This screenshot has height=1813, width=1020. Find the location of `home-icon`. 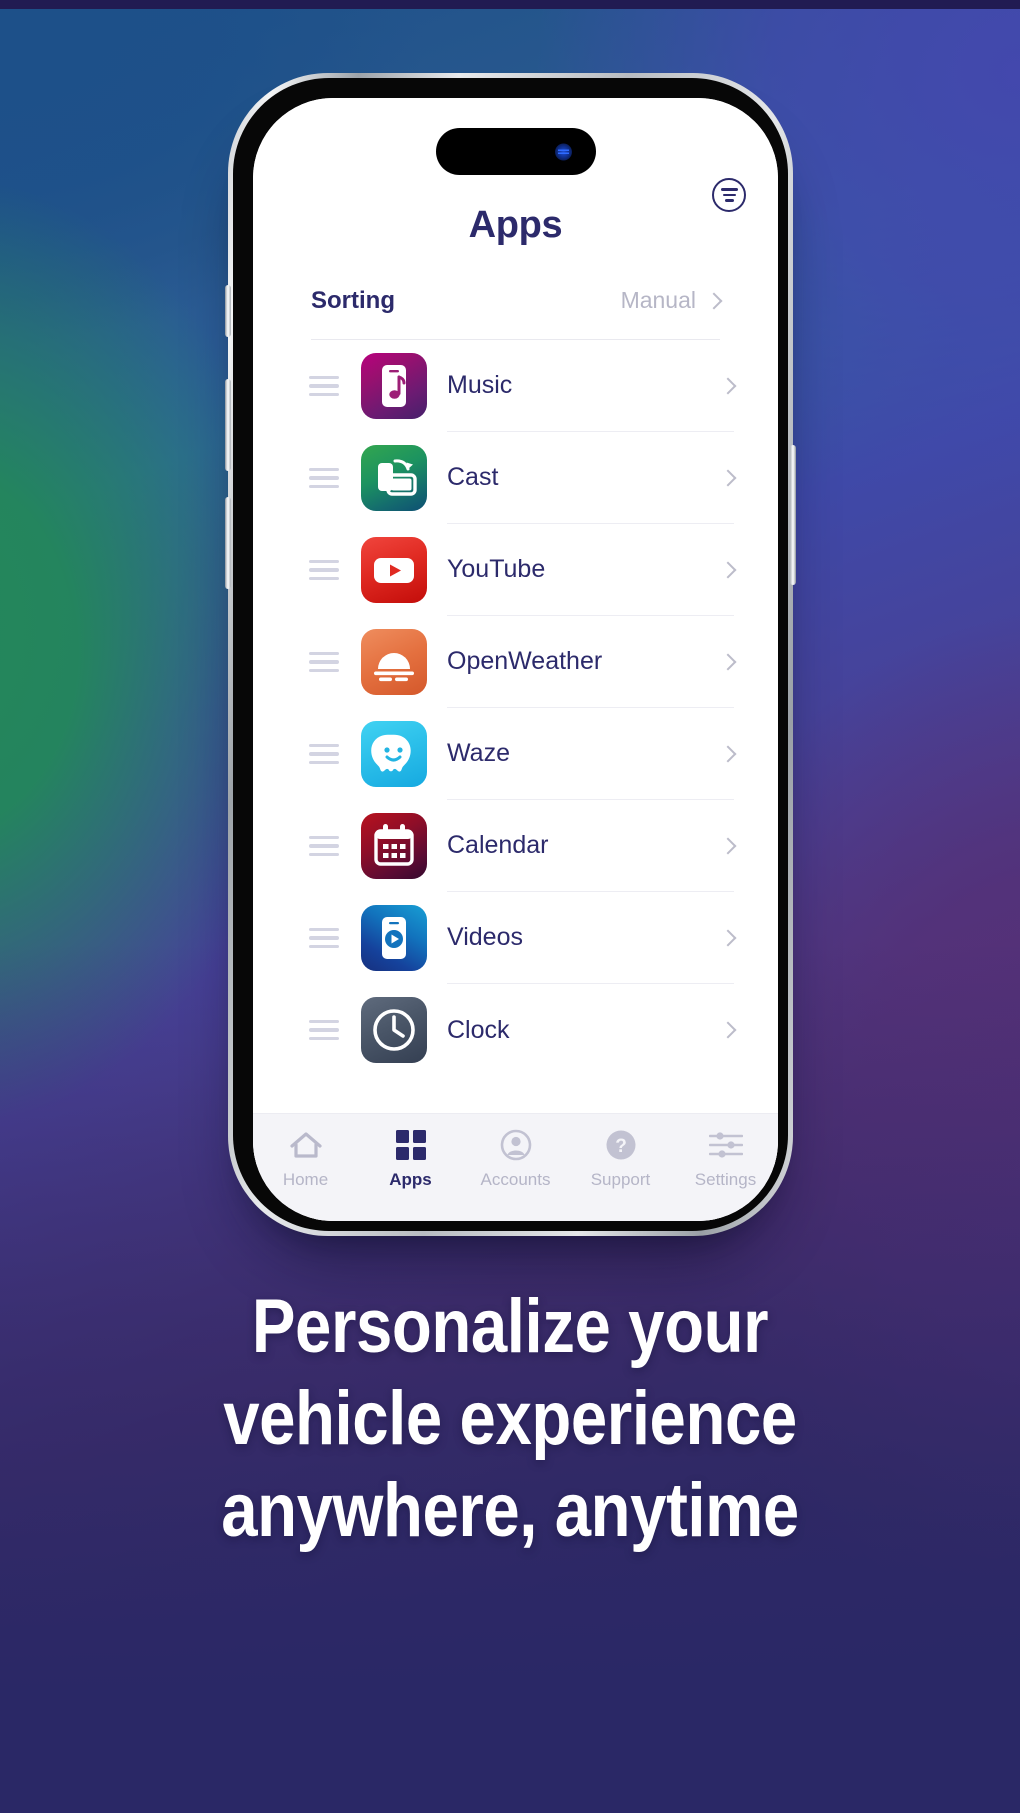

home-icon is located at coordinates (306, 1145).